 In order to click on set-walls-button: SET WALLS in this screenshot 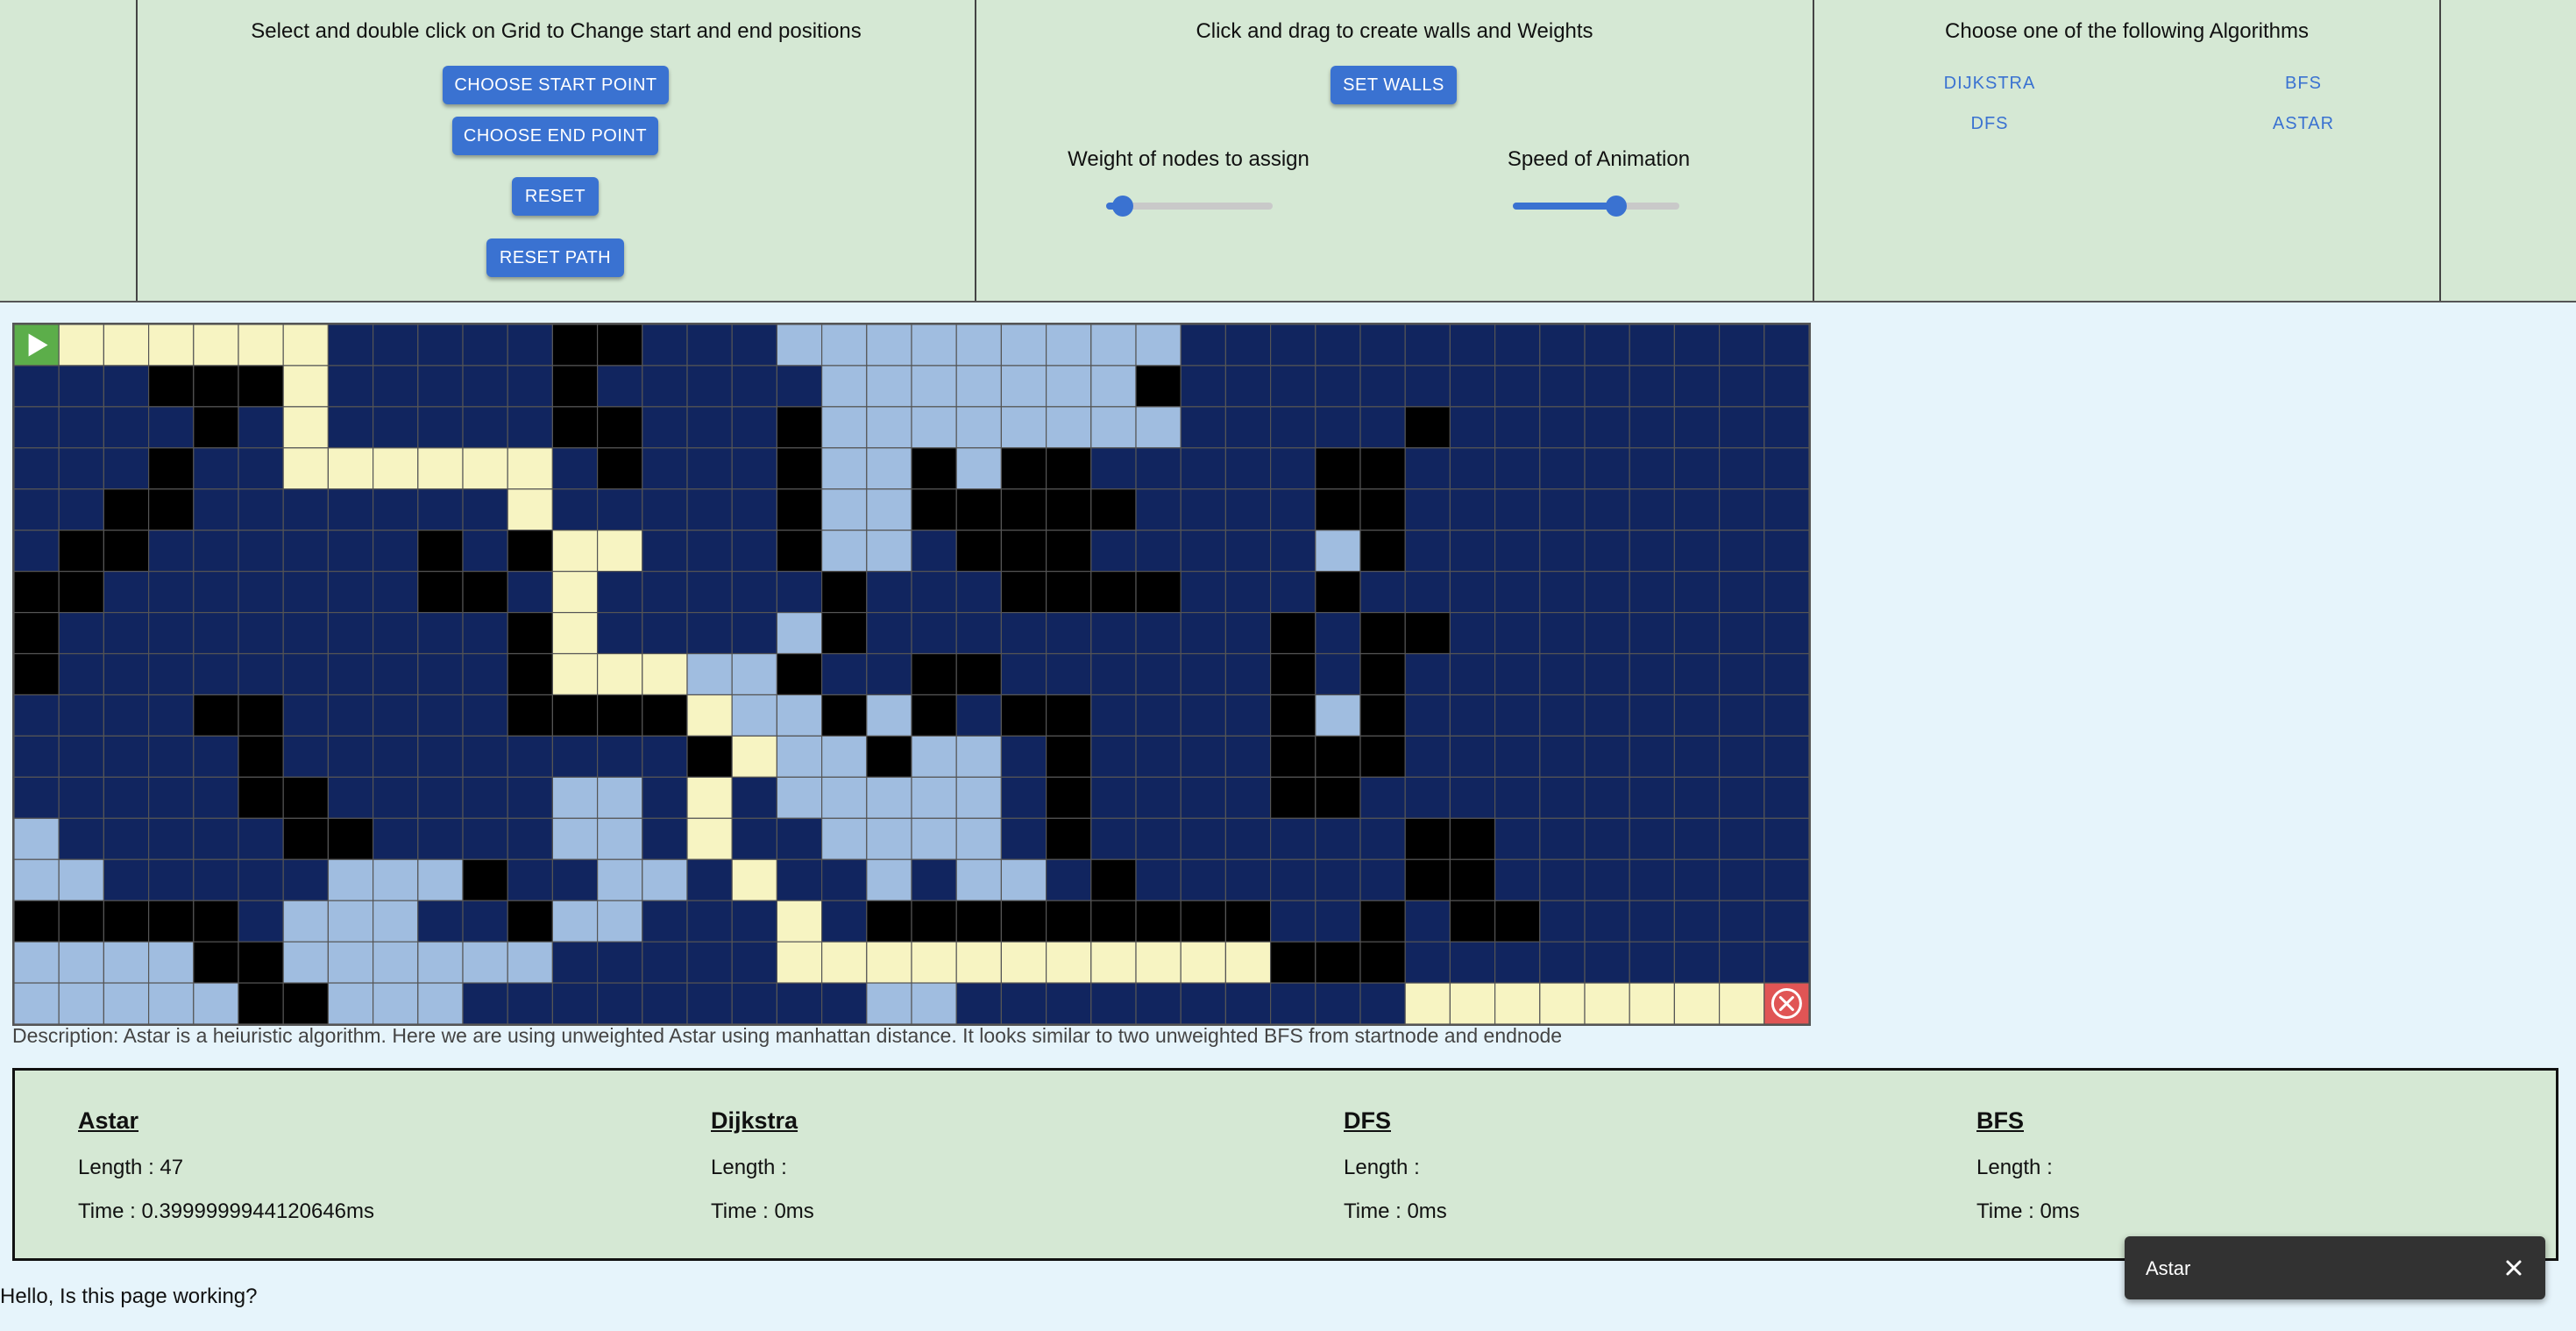, I will do `click(1394, 85)`.